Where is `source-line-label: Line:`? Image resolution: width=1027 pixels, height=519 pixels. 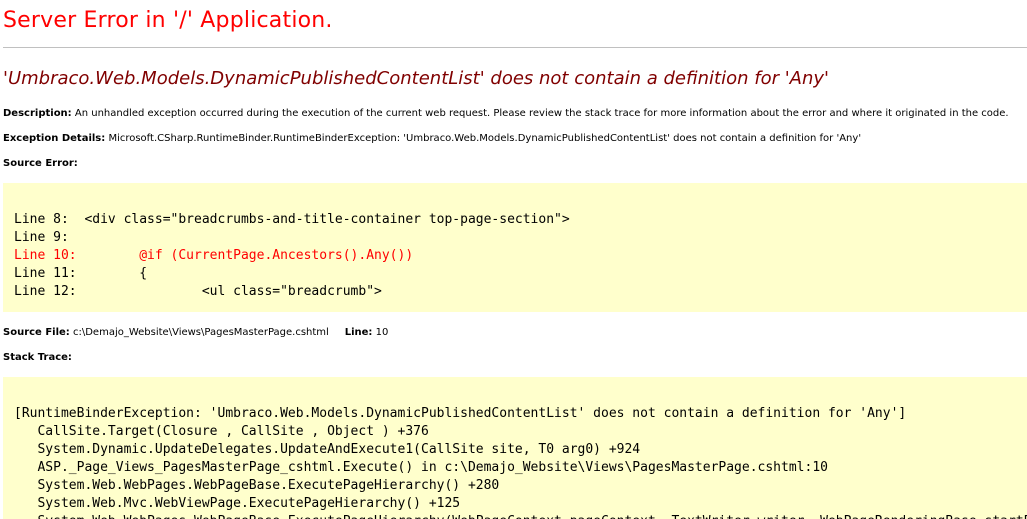 source-line-label: Line: is located at coordinates (358, 332).